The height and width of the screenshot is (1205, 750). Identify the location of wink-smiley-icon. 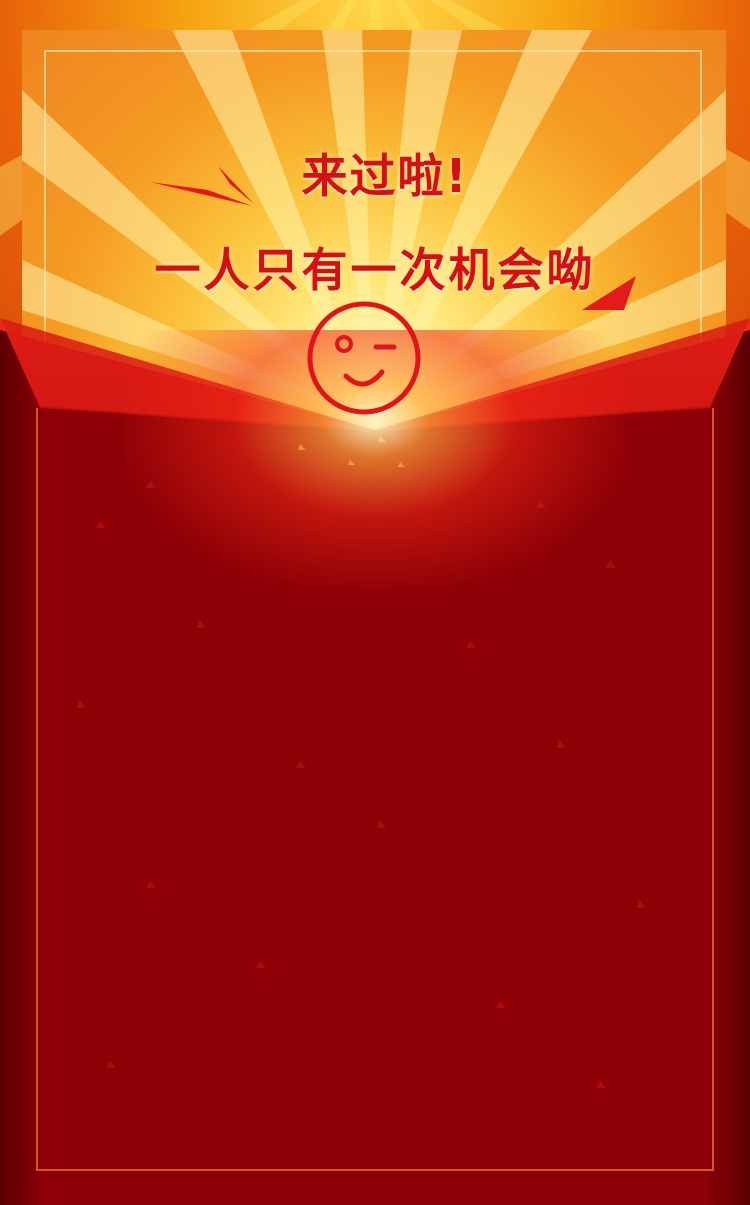
(364, 358).